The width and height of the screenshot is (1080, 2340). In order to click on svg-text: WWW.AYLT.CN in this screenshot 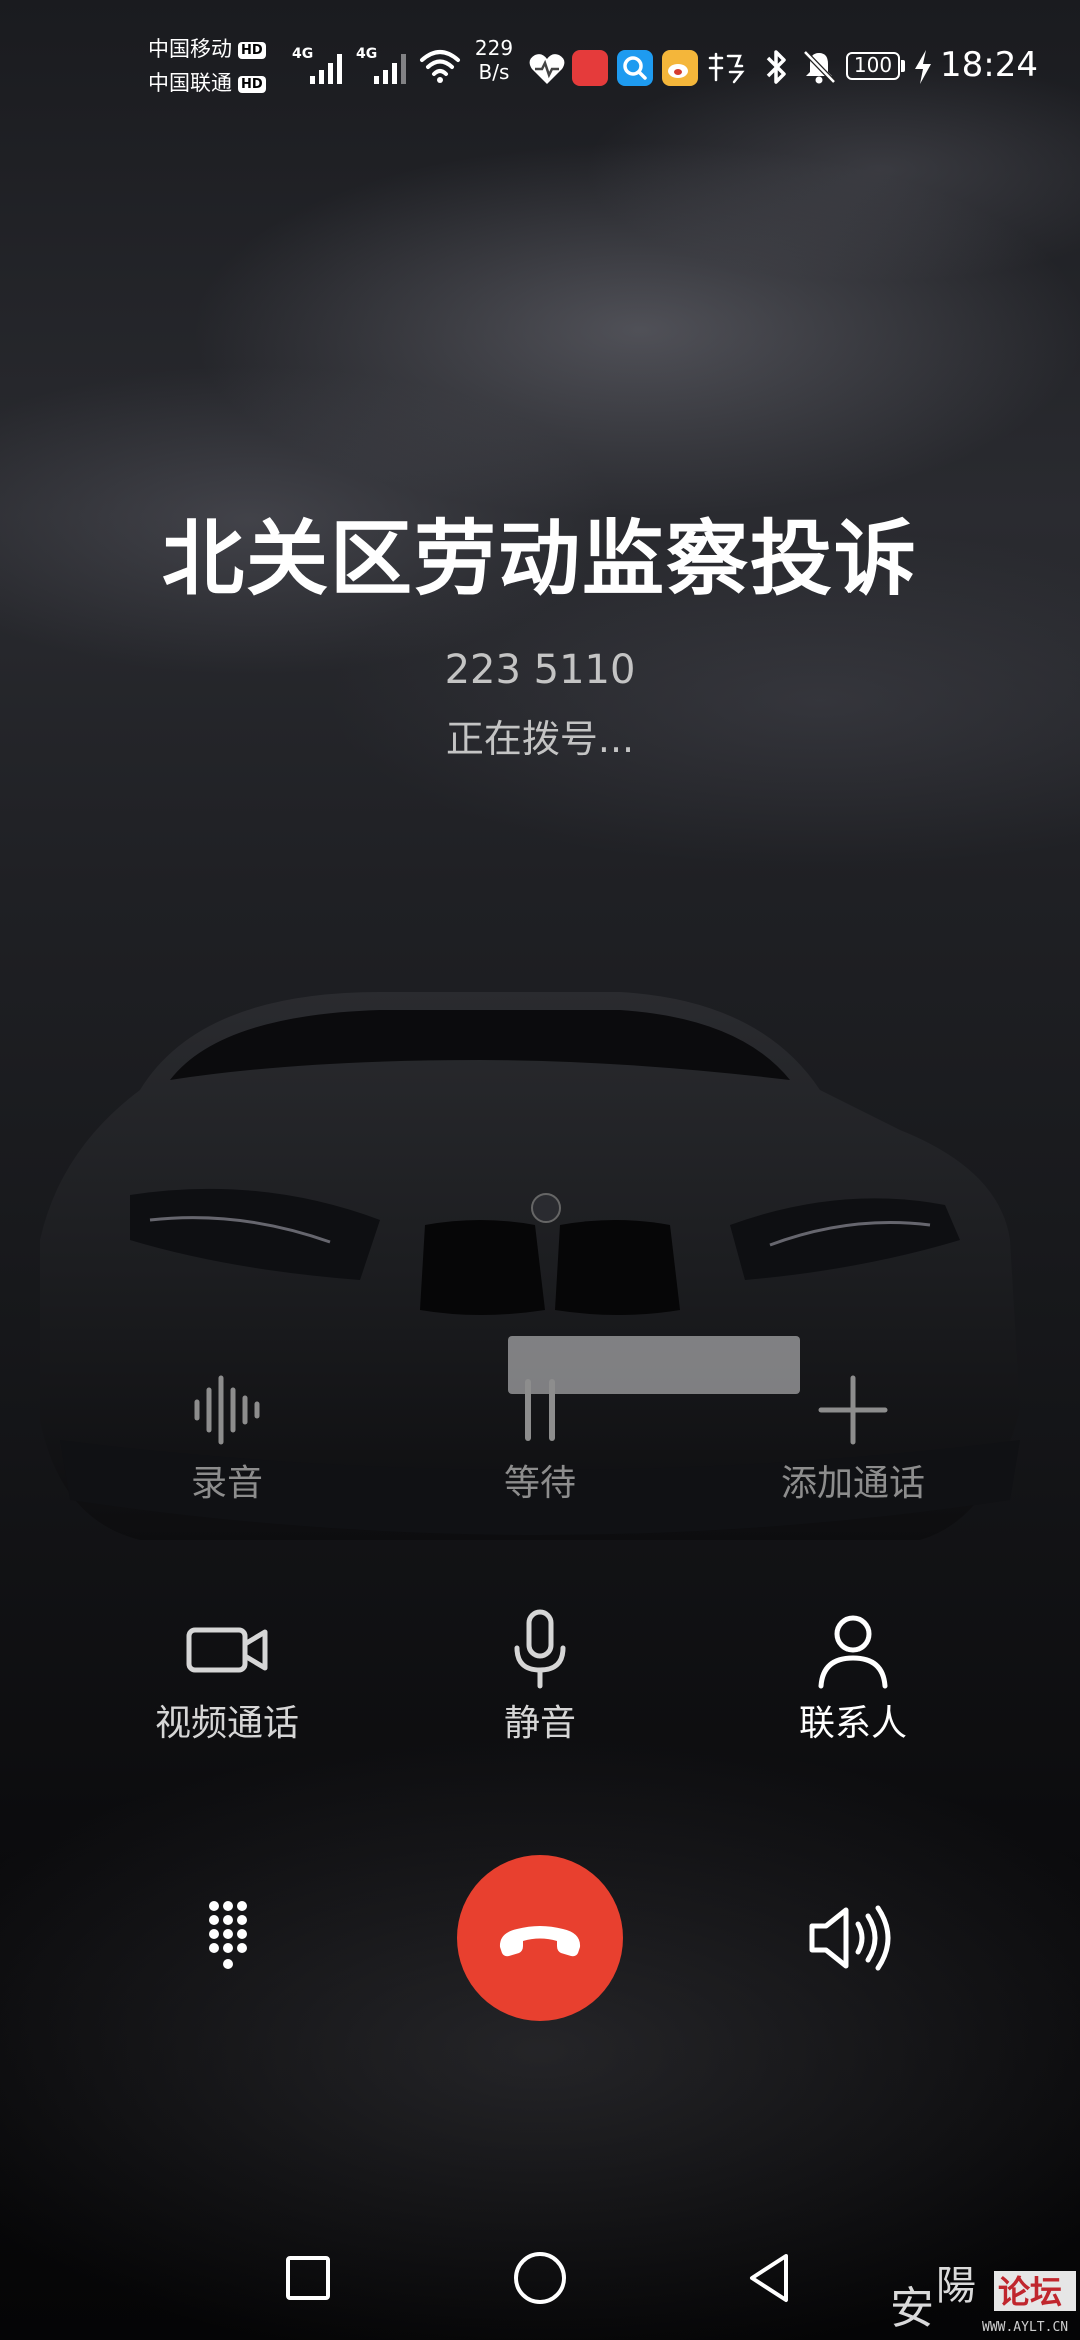, I will do `click(1025, 2327)`.